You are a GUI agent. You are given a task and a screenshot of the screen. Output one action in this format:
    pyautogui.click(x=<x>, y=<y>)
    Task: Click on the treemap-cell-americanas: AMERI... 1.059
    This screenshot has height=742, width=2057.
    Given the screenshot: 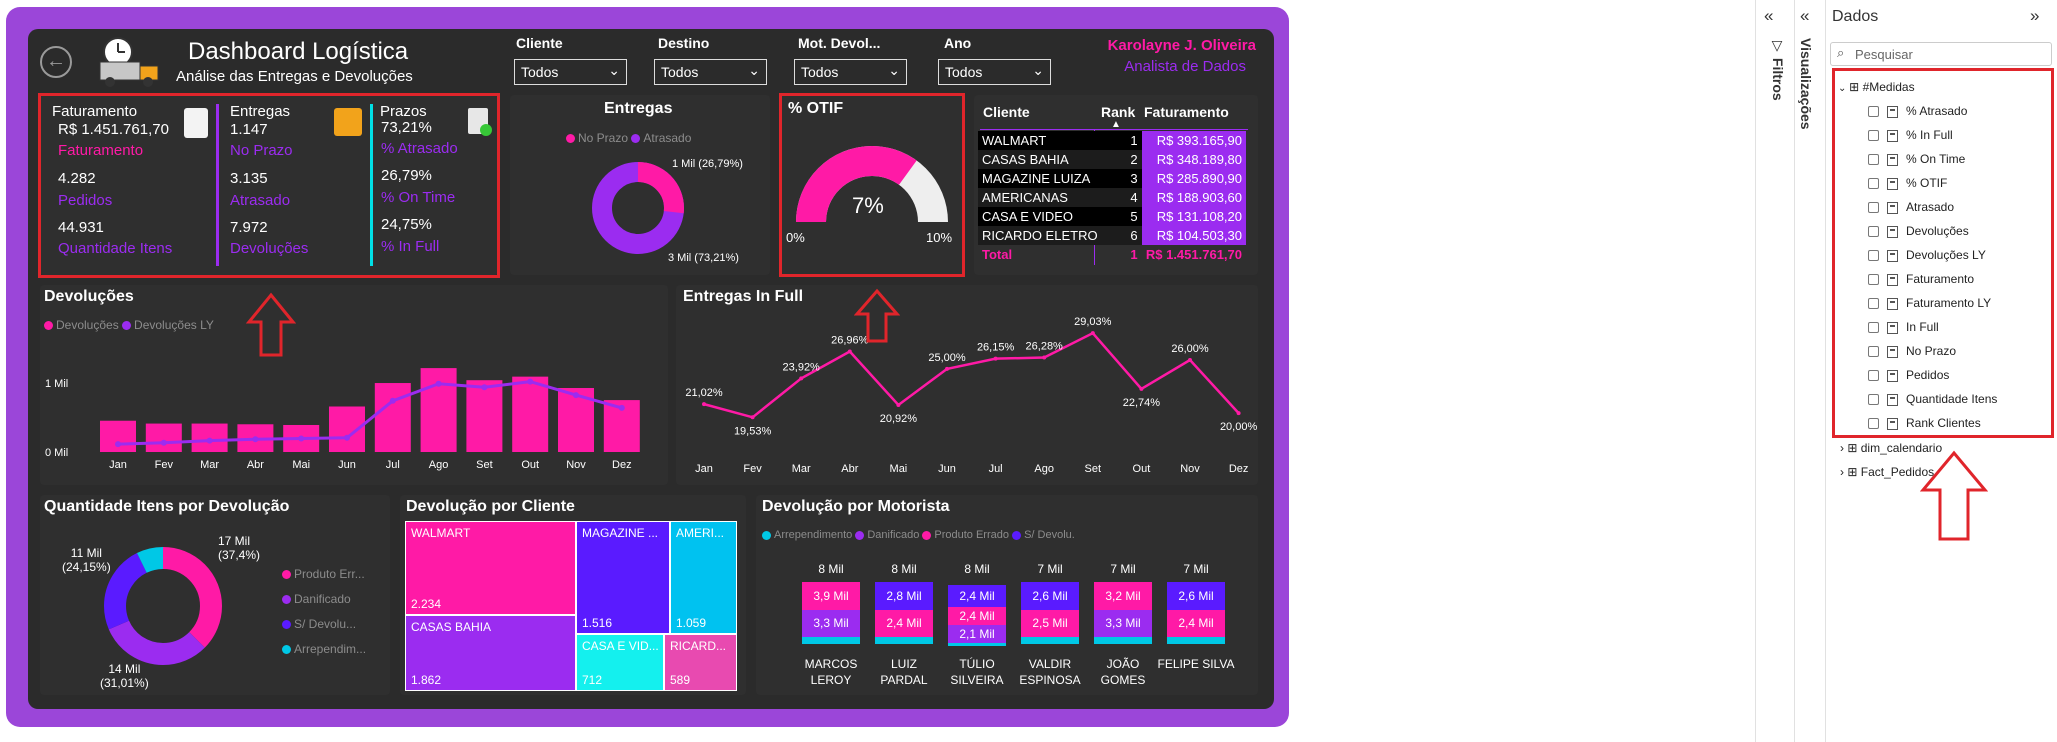 What is the action you would take?
    pyautogui.click(x=703, y=577)
    